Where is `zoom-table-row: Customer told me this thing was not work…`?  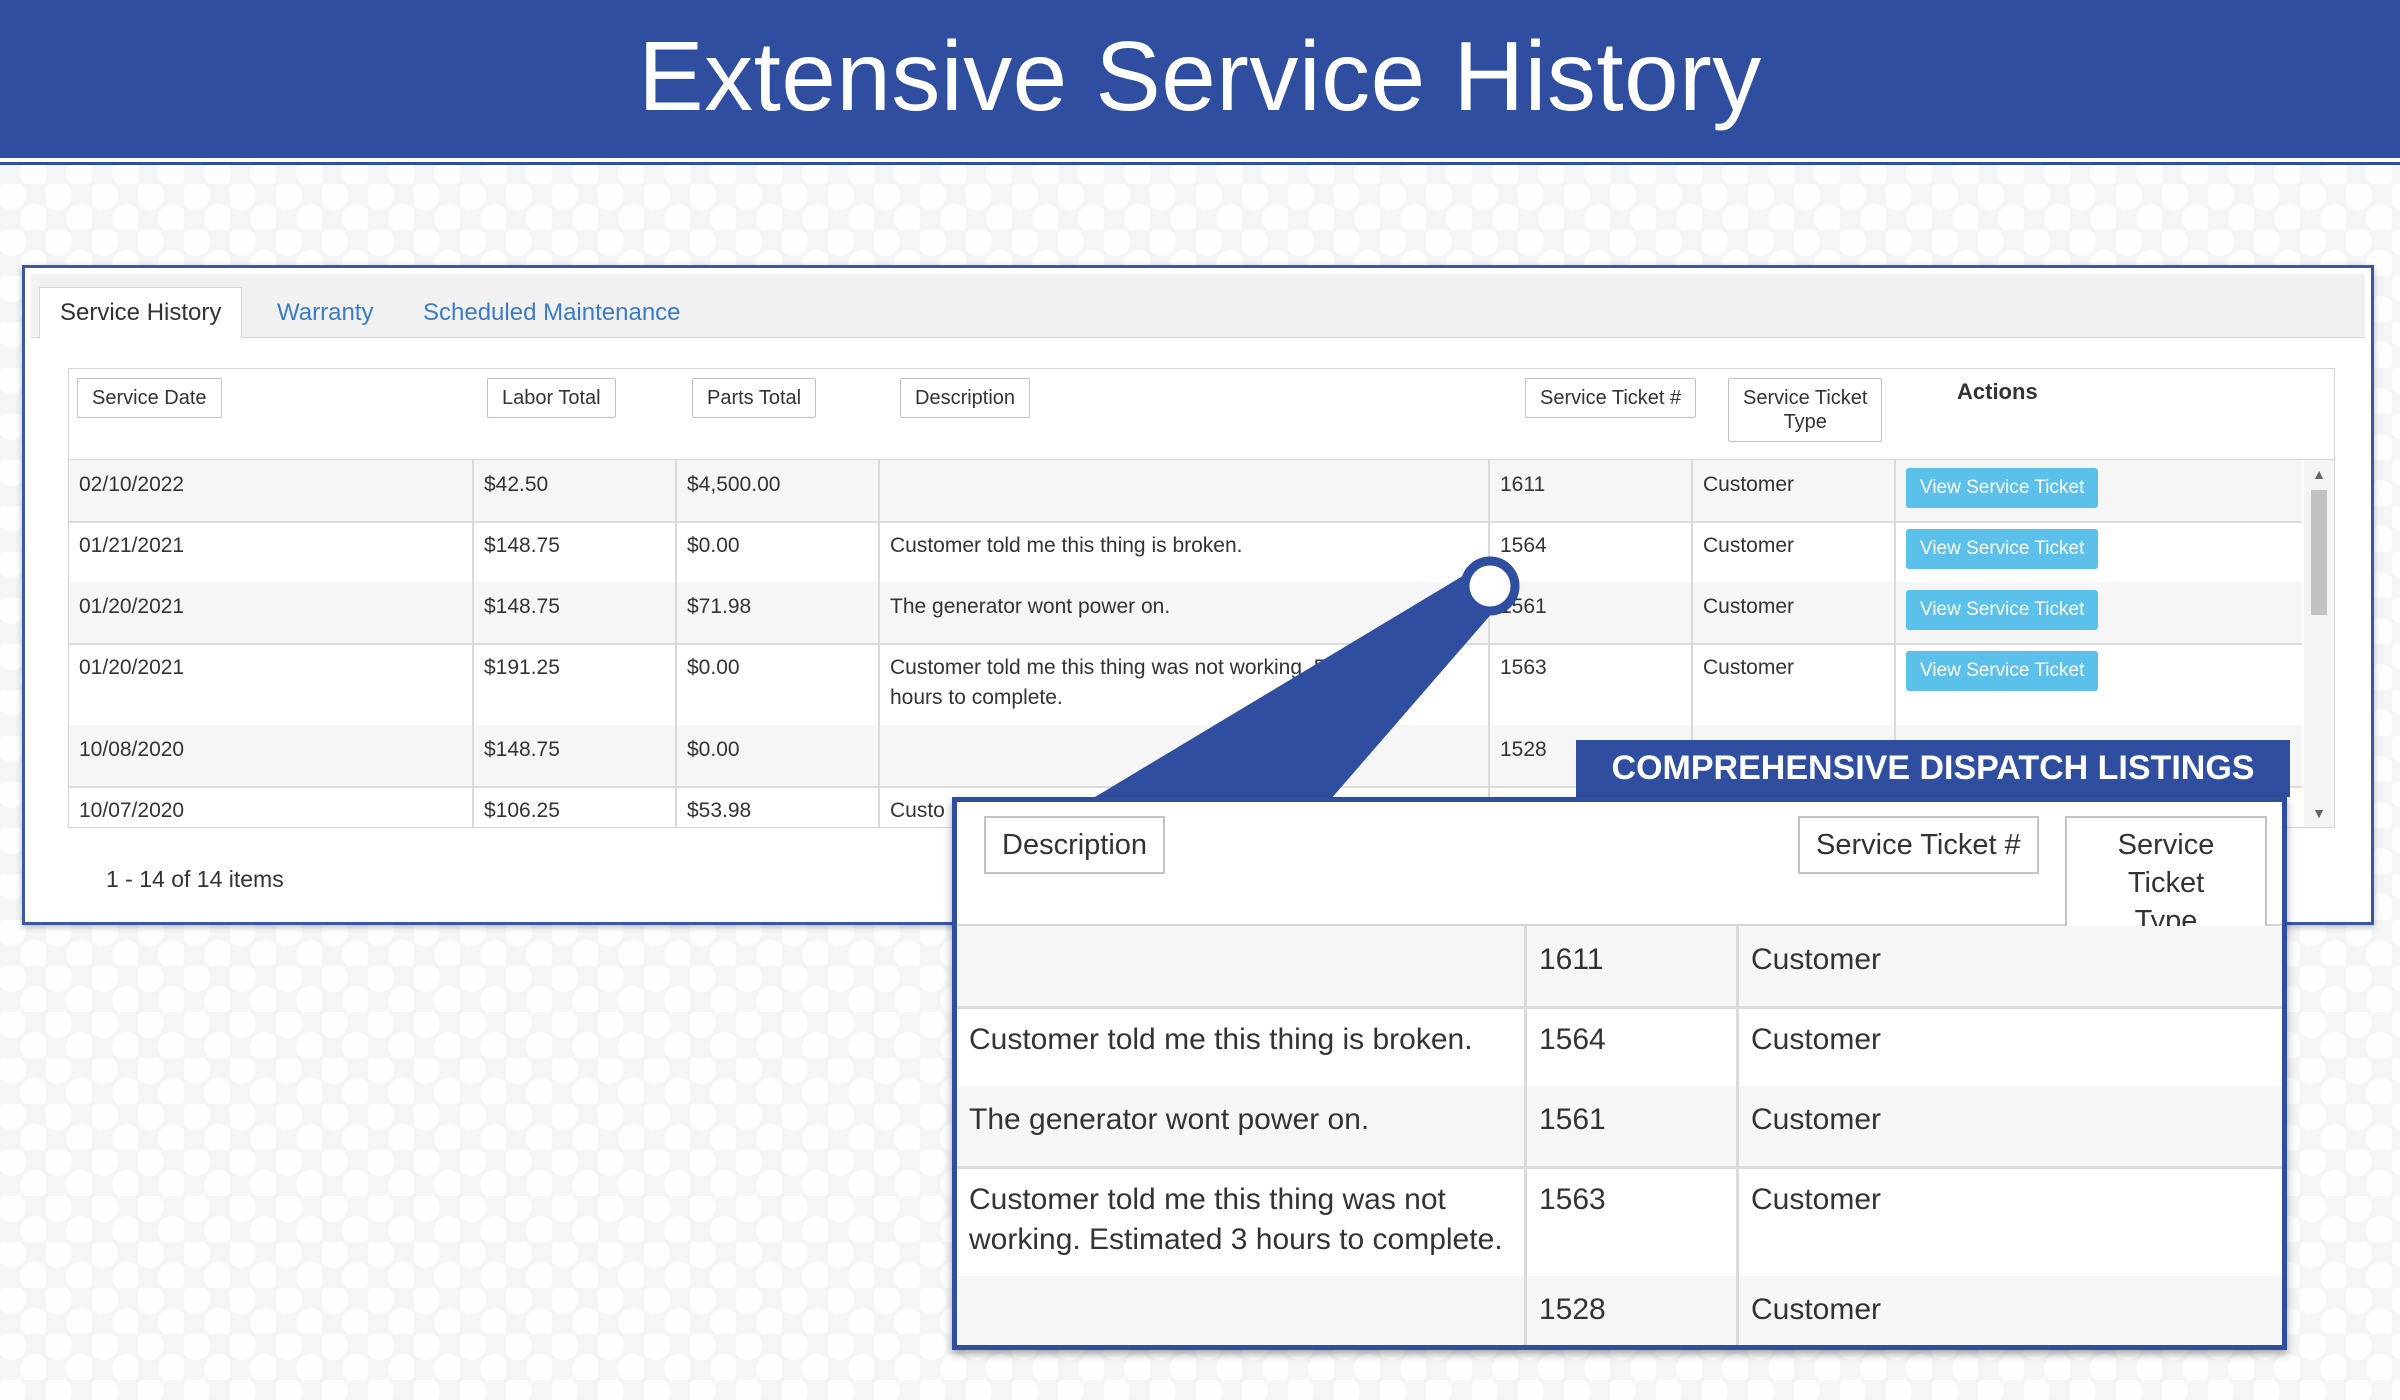
zoom-table-row: Customer told me this thing was not work… is located at coordinates (1619, 1222).